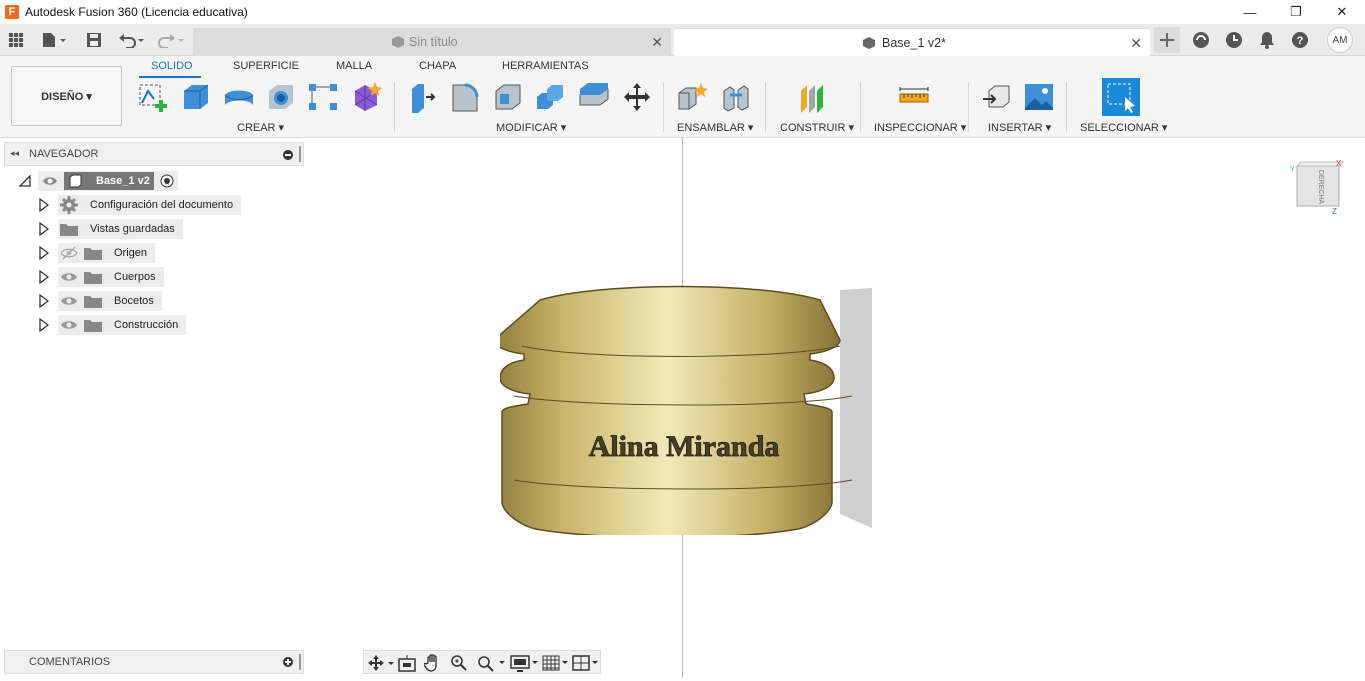 This screenshot has height=681, width=1365. Describe the element at coordinates (281, 97) in the screenshot. I see `hole-button` at that location.